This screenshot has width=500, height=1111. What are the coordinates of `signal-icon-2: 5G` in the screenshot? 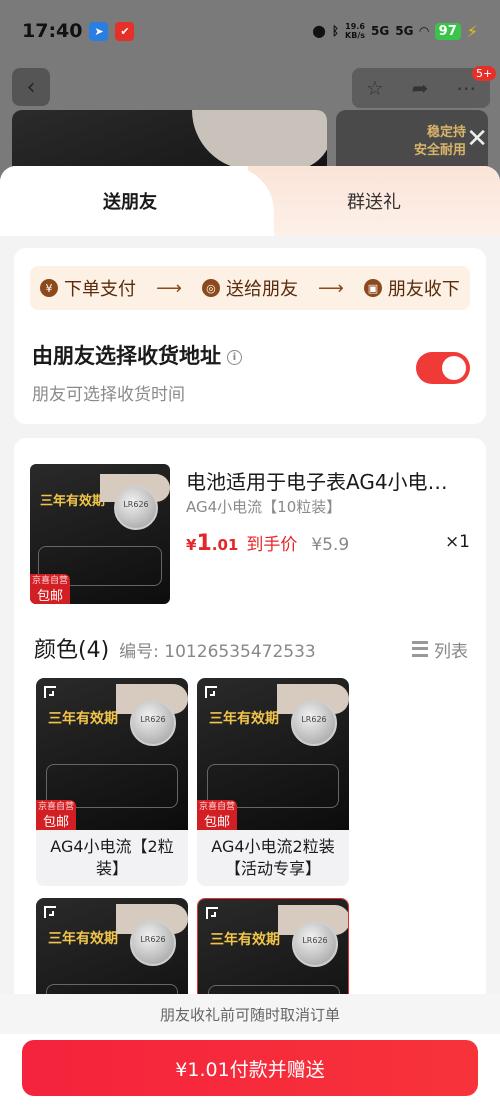 It's located at (404, 31).